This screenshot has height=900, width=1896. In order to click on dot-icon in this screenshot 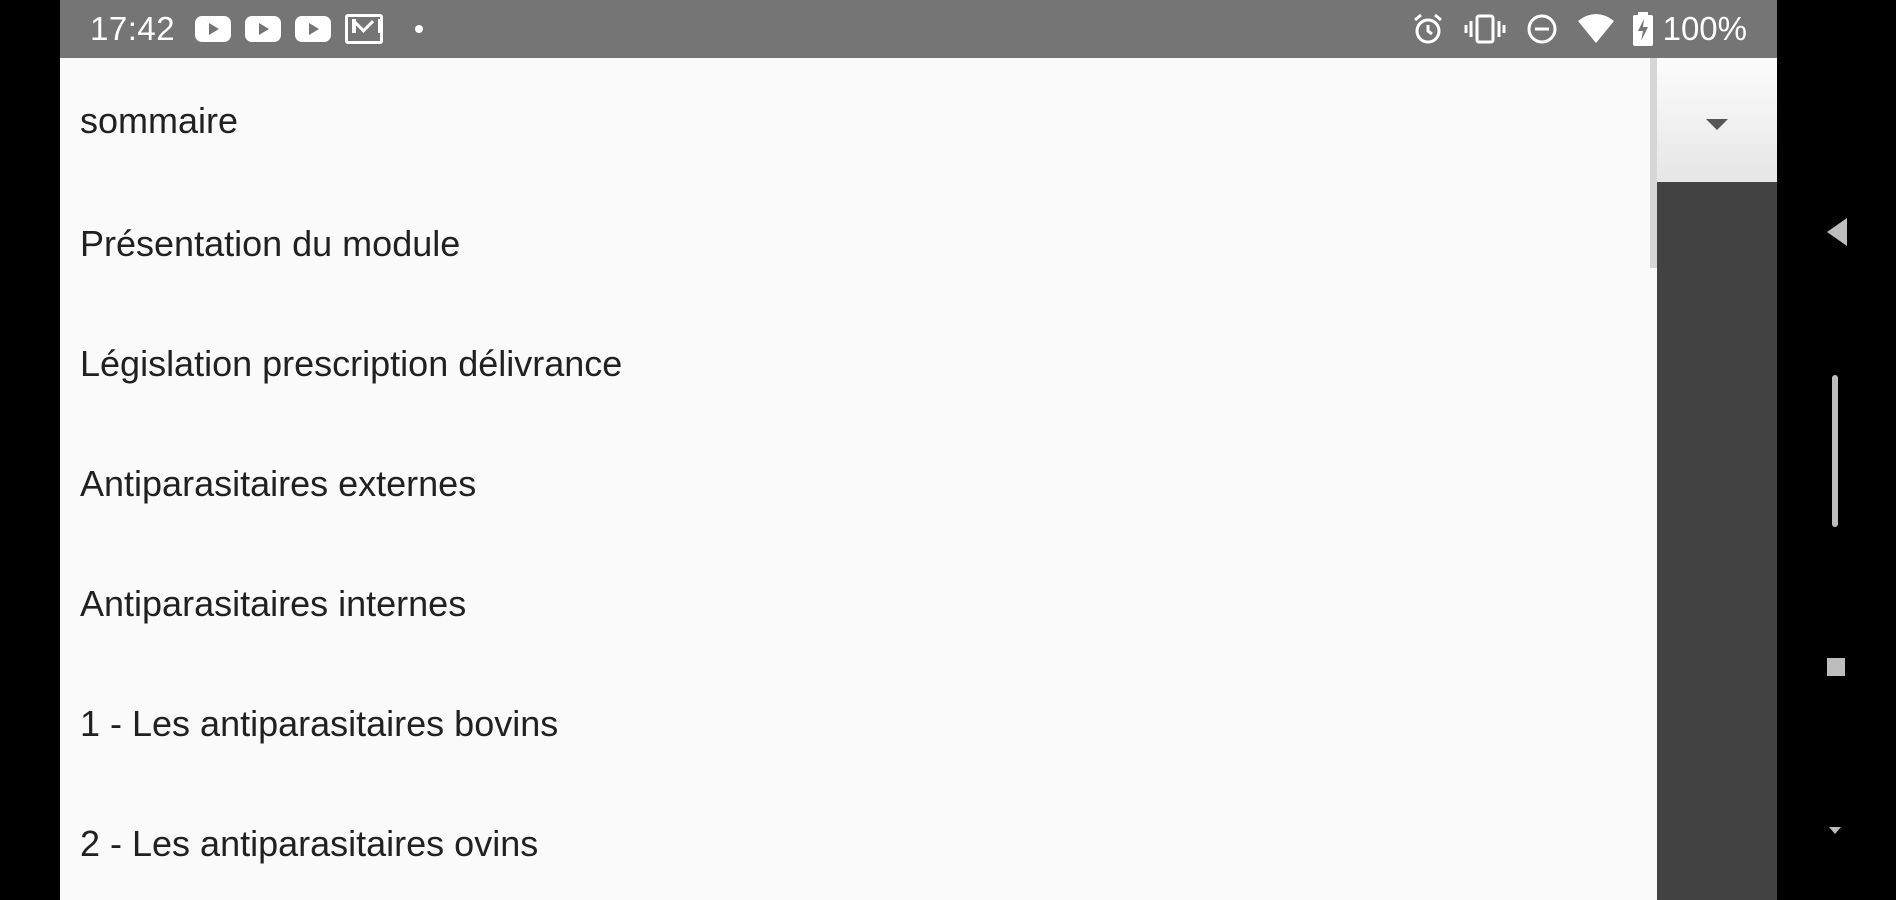, I will do `click(419, 29)`.